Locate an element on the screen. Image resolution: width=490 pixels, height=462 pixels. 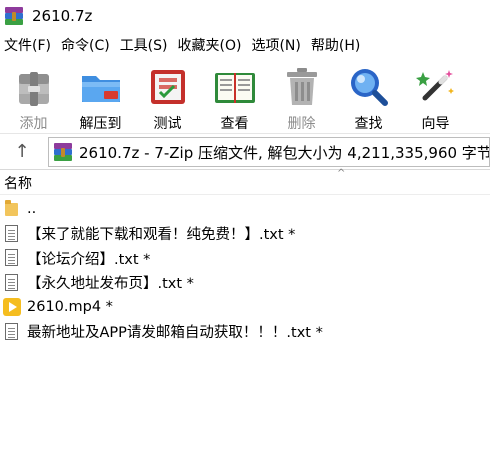
menu-file: 文件(F) is located at coordinates (28, 46).